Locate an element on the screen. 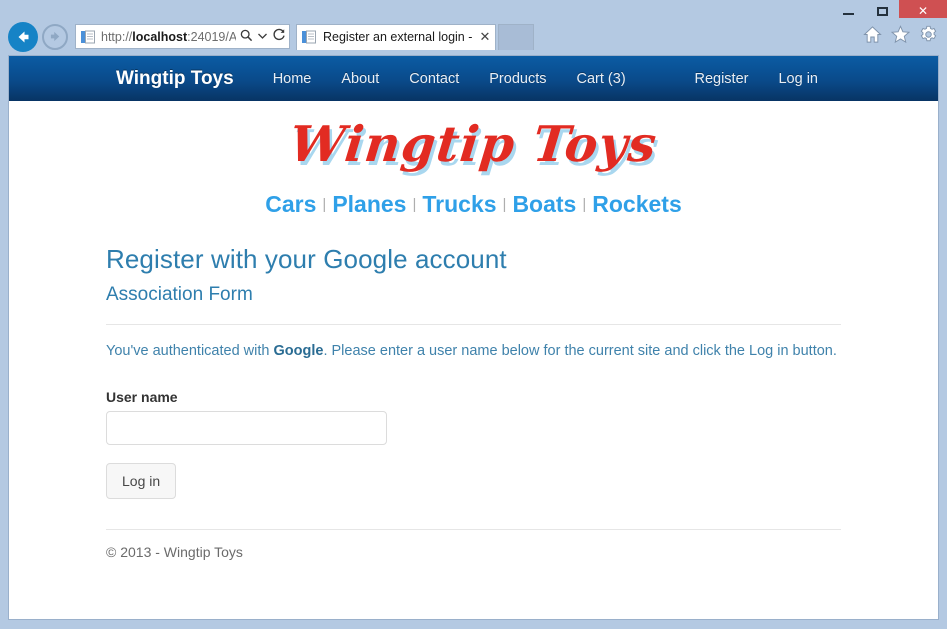 The width and height of the screenshot is (947, 629). page-icon is located at coordinates (88, 37).